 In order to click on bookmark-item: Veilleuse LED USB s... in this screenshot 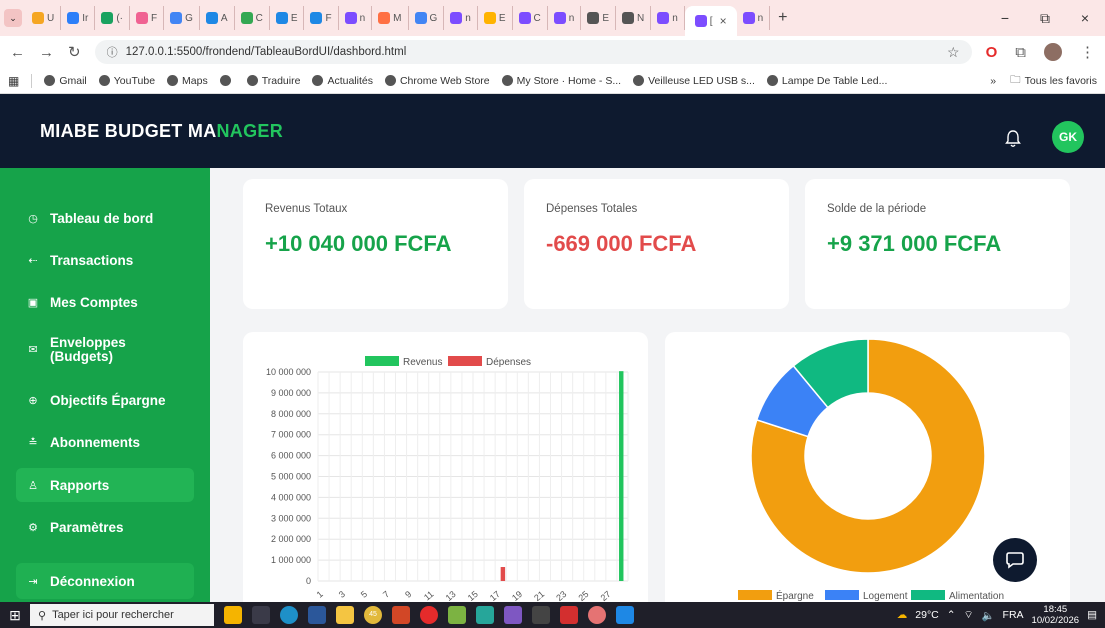, I will do `click(694, 81)`.